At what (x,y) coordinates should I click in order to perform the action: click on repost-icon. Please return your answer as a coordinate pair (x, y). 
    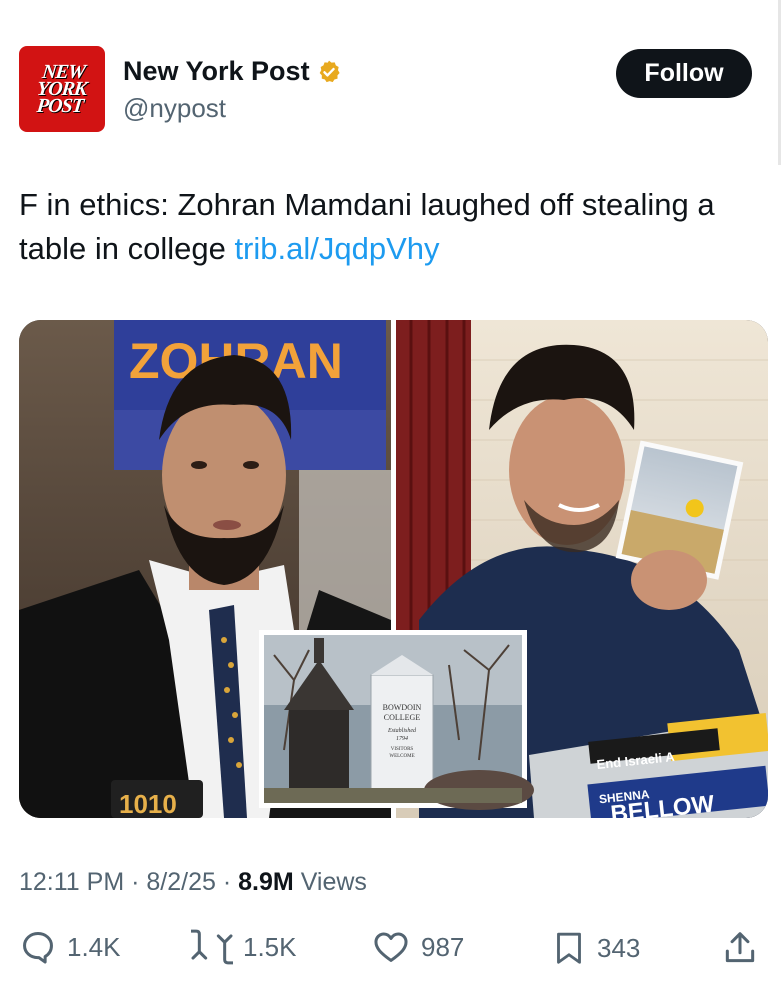
    Looking at the image, I should click on (212, 947).